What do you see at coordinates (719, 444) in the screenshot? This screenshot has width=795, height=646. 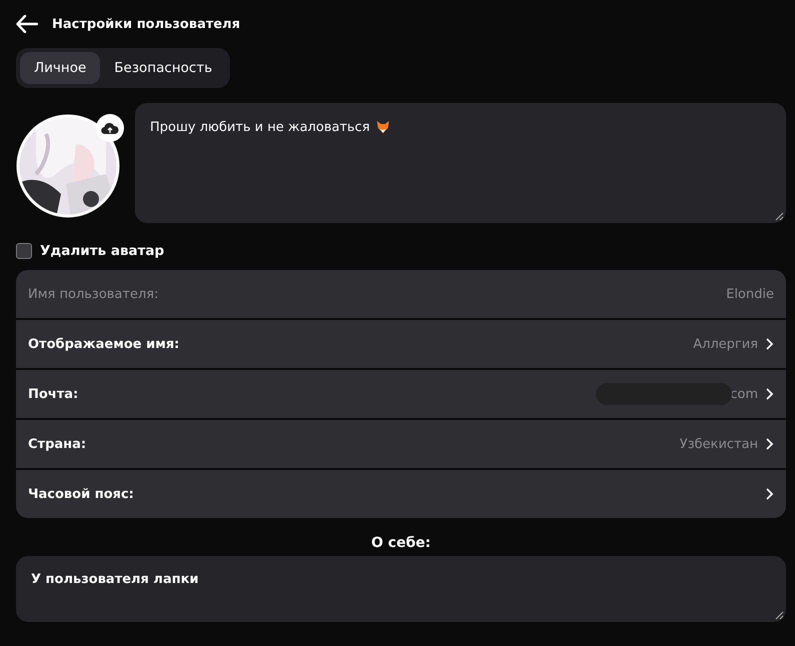 I see `field-value: Узбекистан` at bounding box center [719, 444].